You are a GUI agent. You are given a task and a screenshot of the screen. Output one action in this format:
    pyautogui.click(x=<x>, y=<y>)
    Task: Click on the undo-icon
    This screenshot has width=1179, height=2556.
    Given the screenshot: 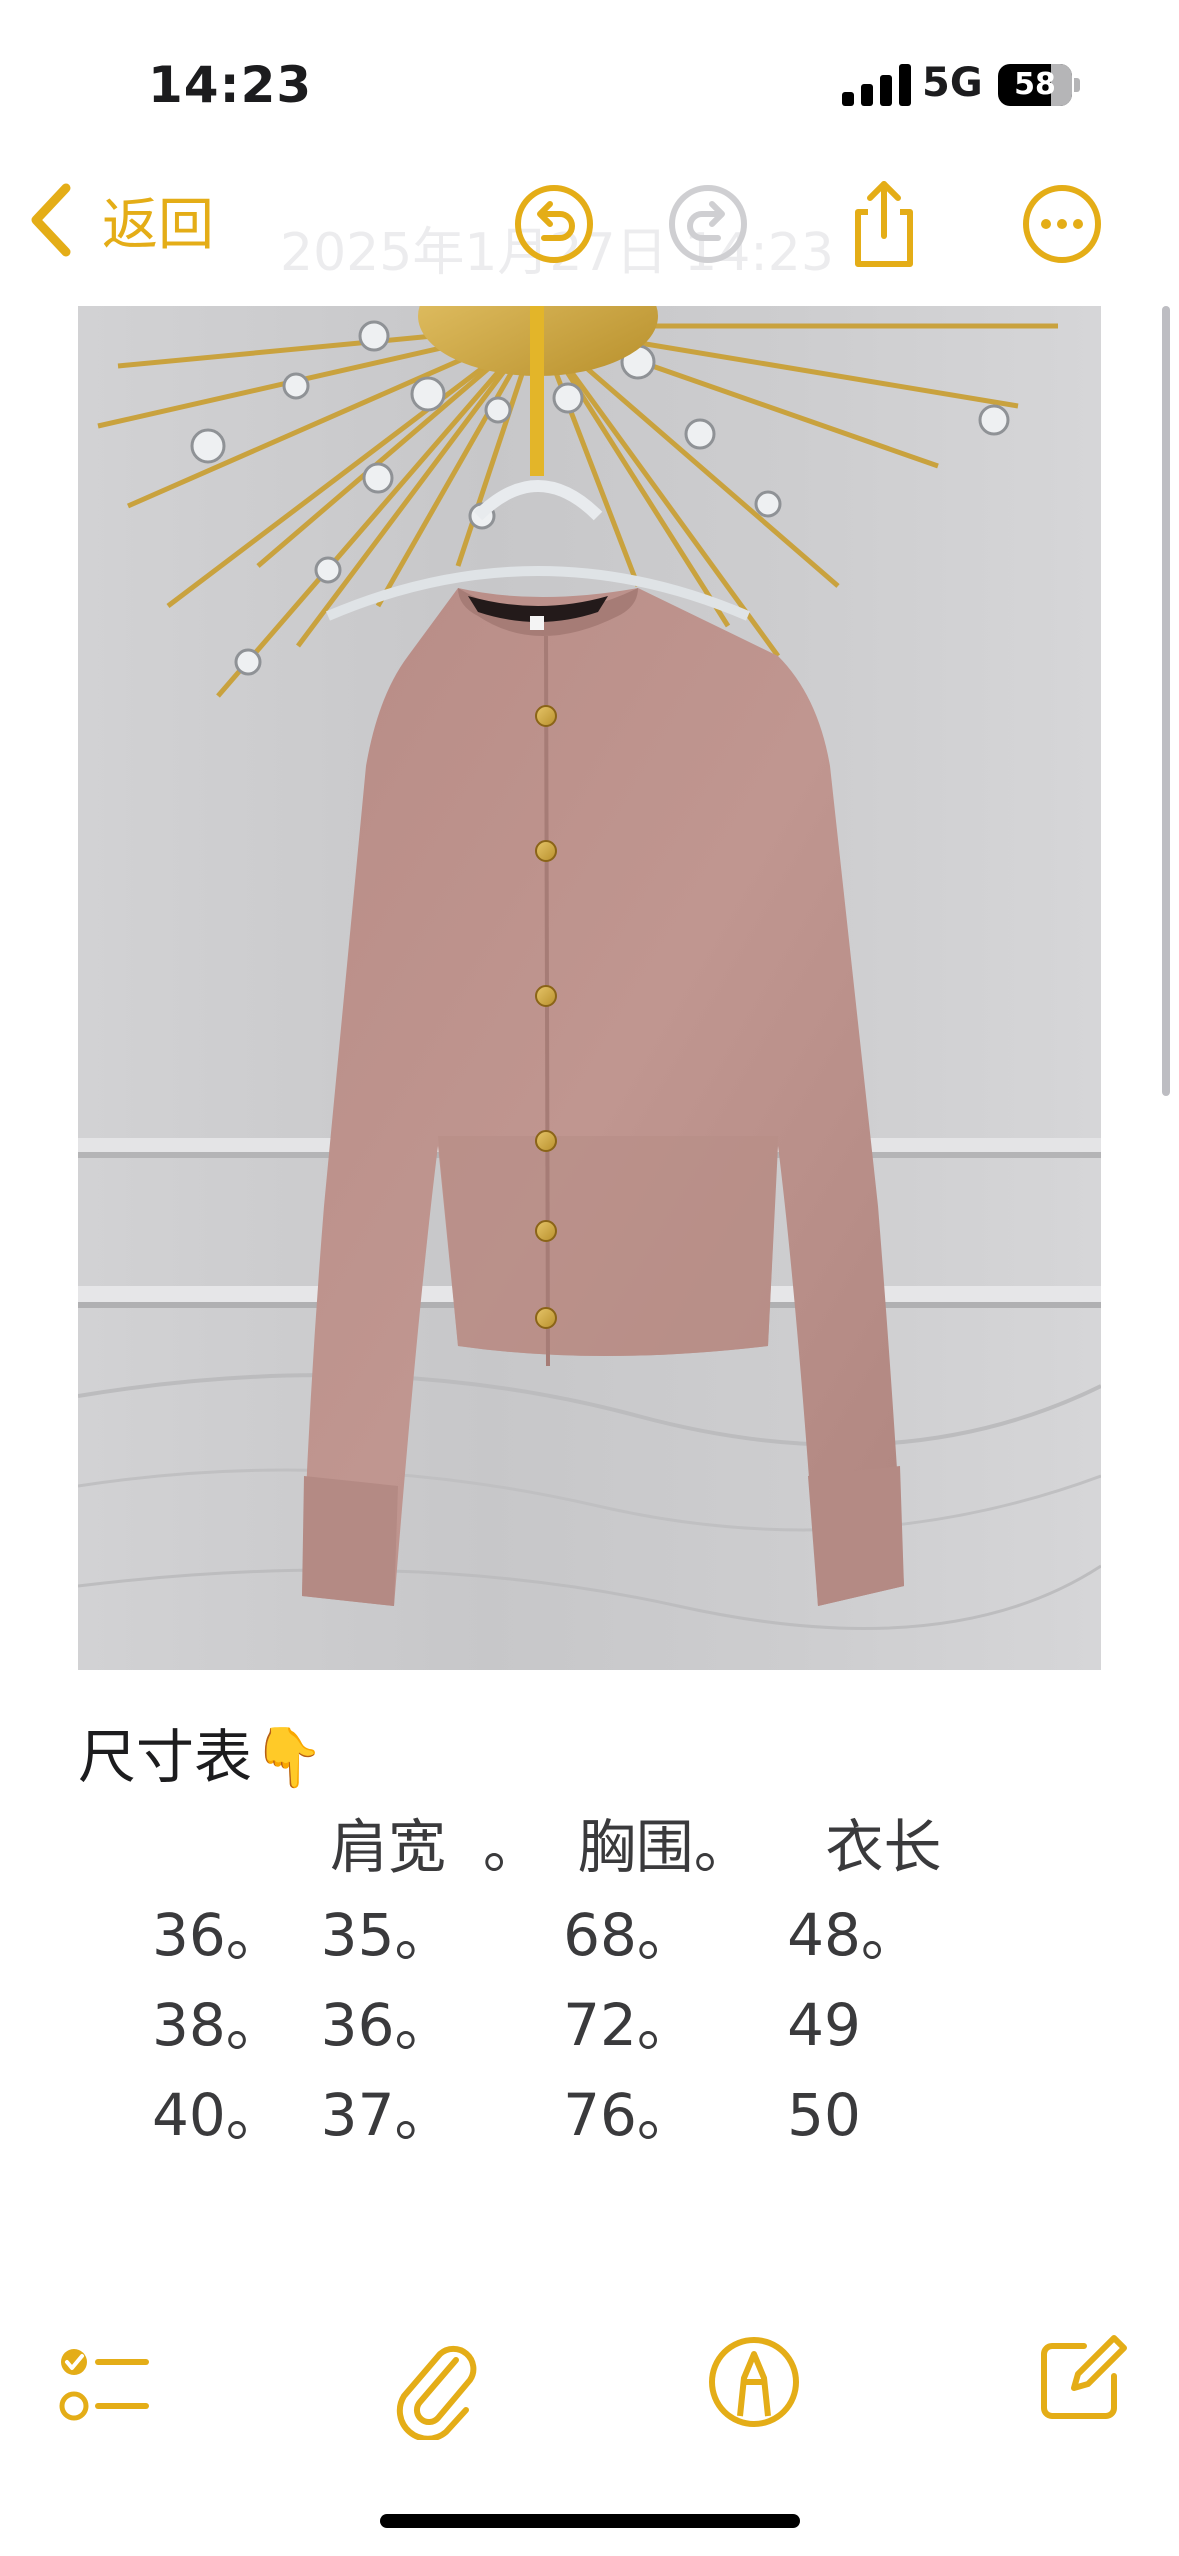 What is the action you would take?
    pyautogui.click(x=554, y=224)
    